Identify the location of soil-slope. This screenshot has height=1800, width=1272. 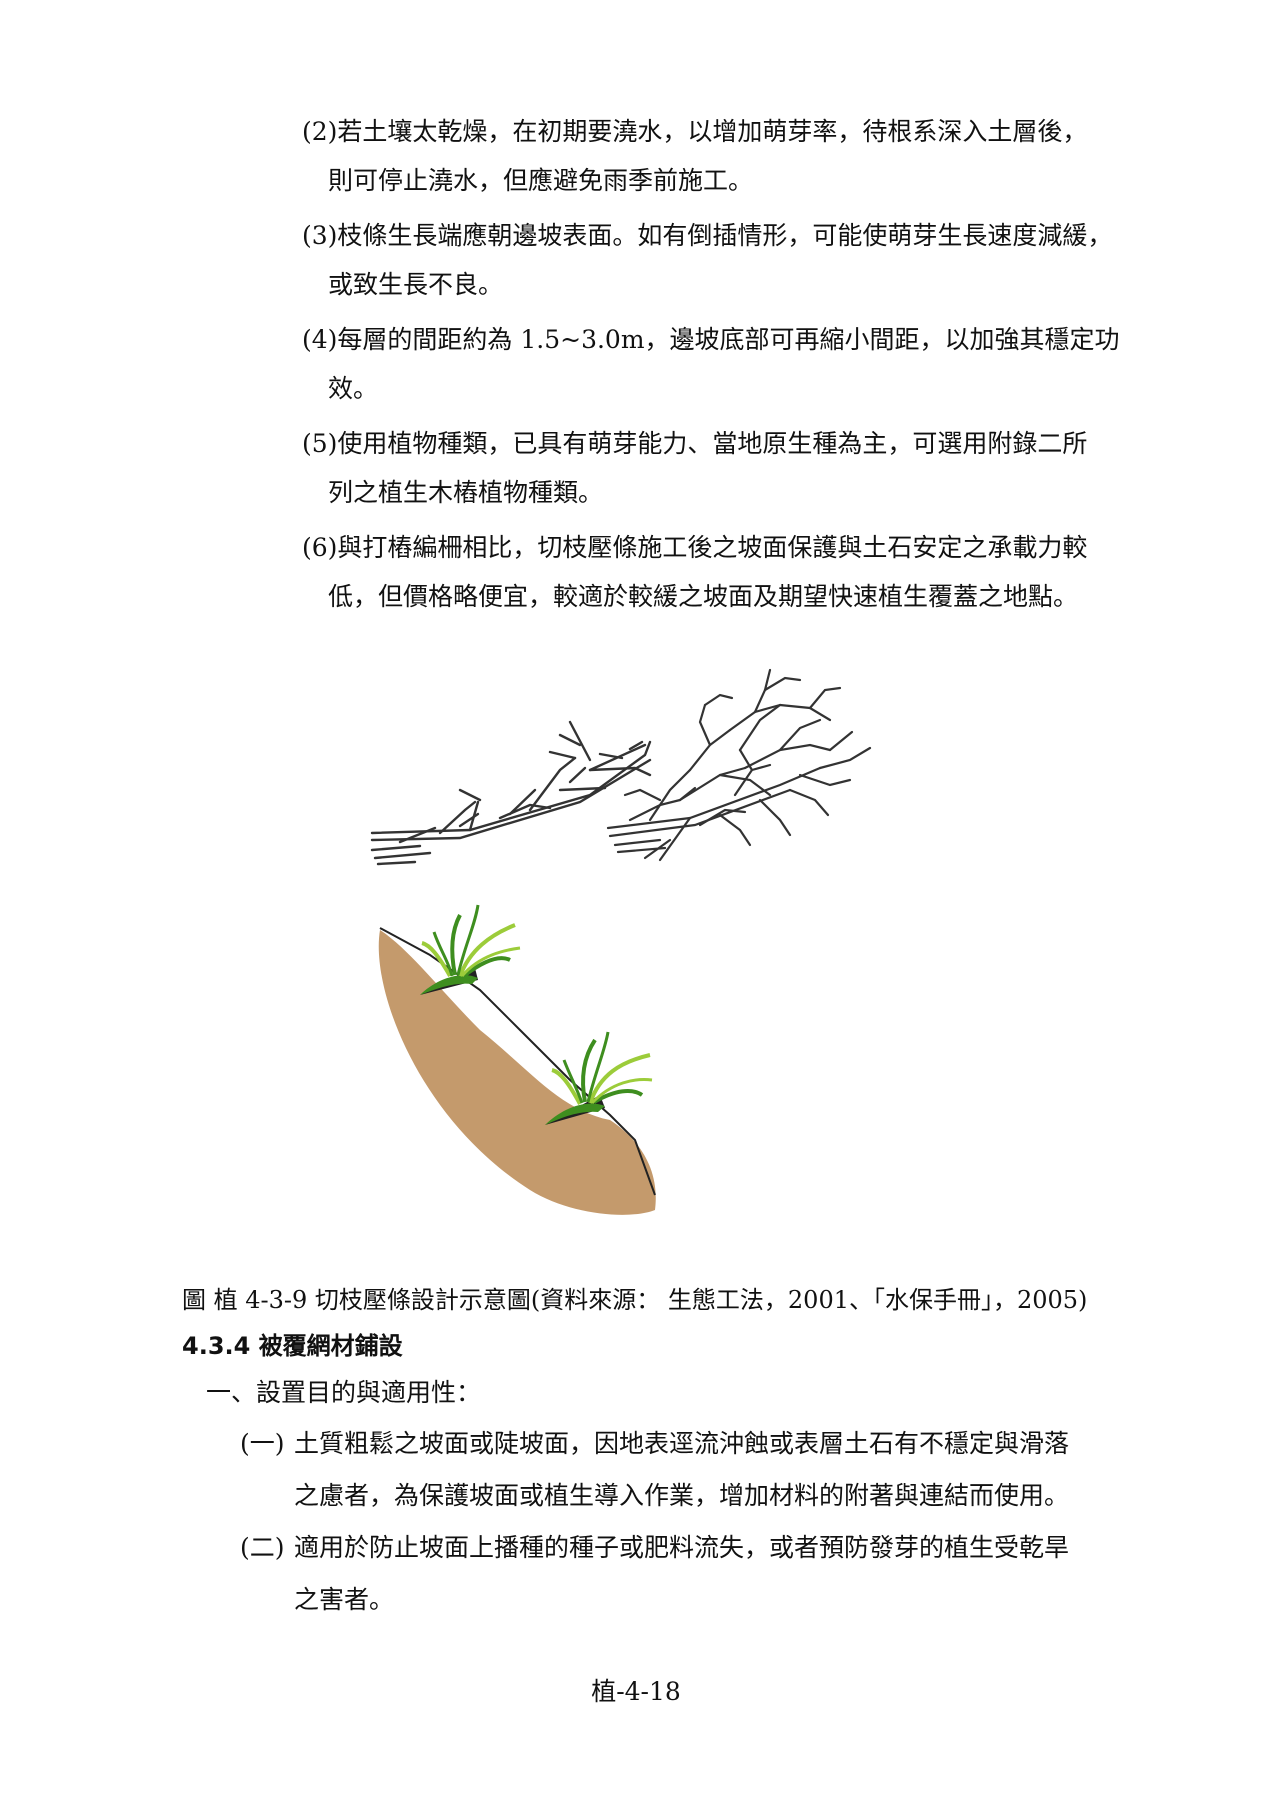
(517, 1072).